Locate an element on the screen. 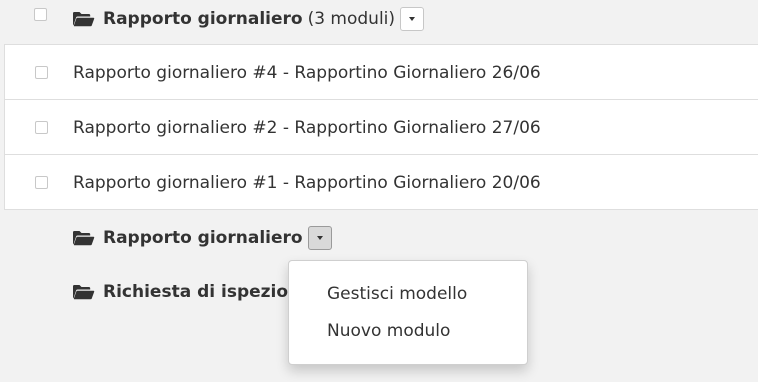  folder-dropdown-menu: Gestisci modello Nuovo modulo is located at coordinates (408, 312).